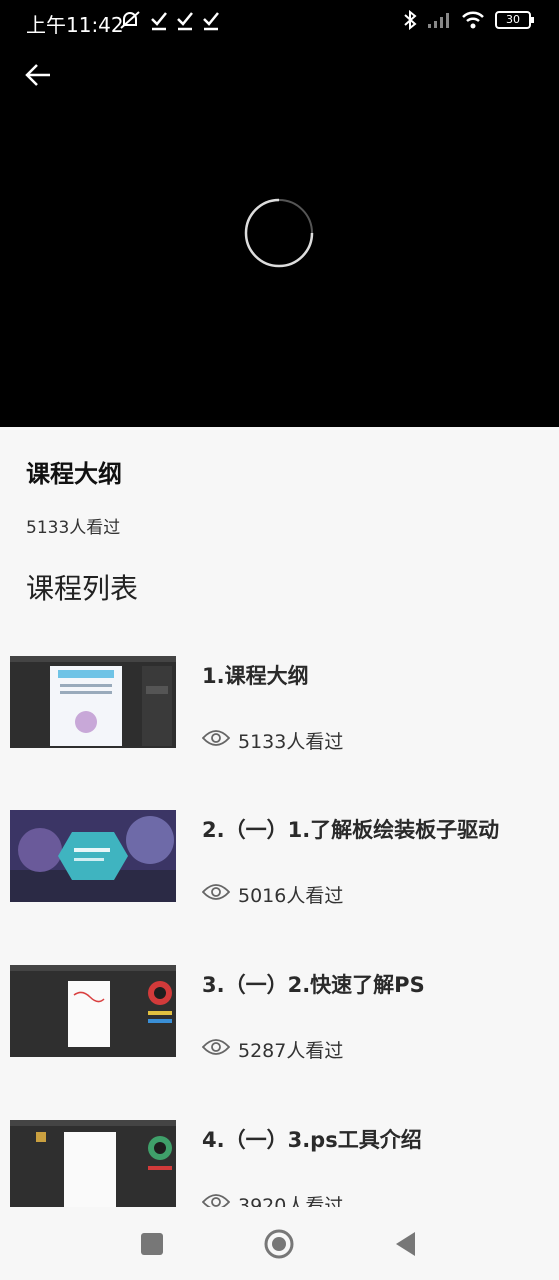  Describe the element at coordinates (130, 20) in the screenshot. I see `mute-bell-icon` at that location.